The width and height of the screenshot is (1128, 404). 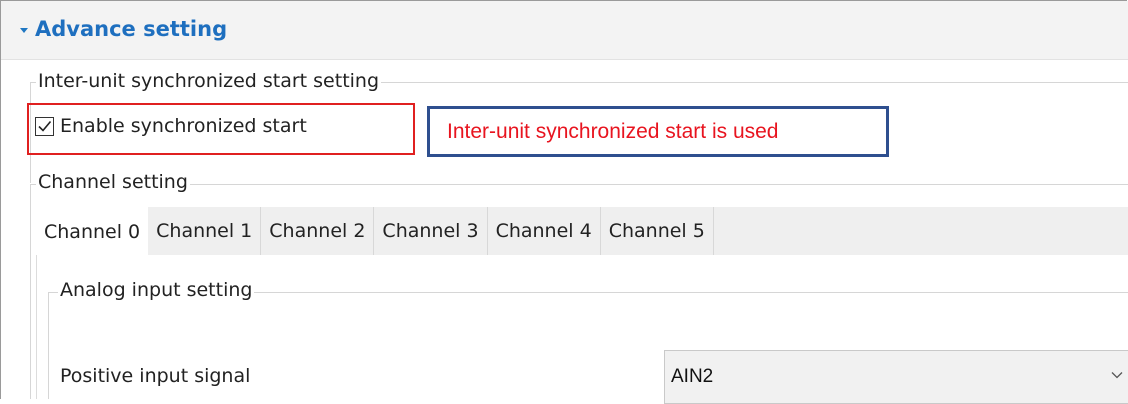 What do you see at coordinates (24, 30) in the screenshot?
I see `expand-triangle-icon` at bounding box center [24, 30].